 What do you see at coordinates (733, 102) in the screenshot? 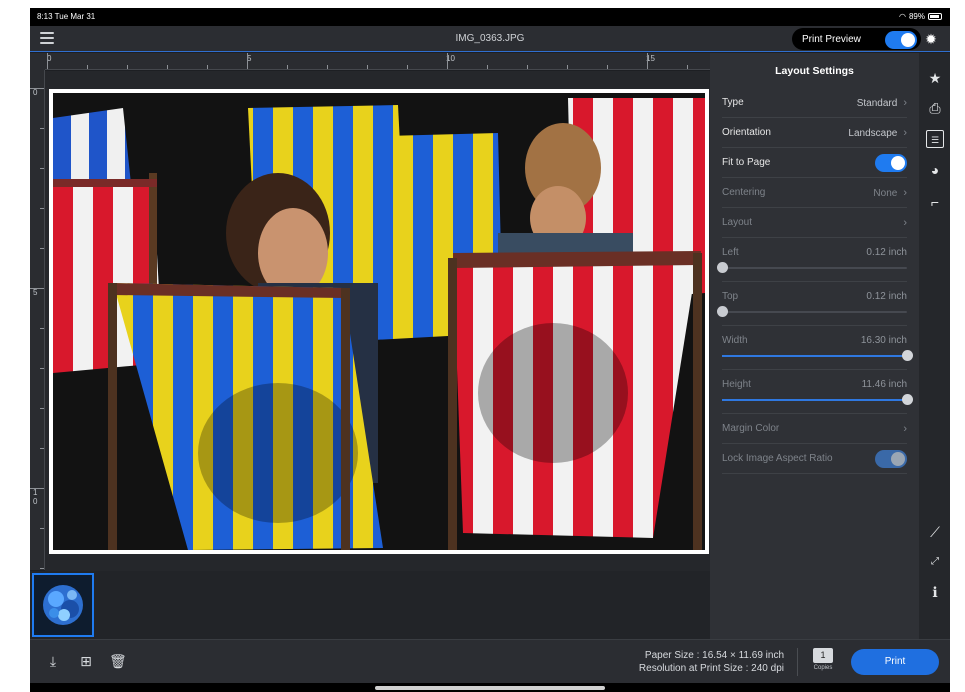
I see `setting-type-label: Type` at bounding box center [733, 102].